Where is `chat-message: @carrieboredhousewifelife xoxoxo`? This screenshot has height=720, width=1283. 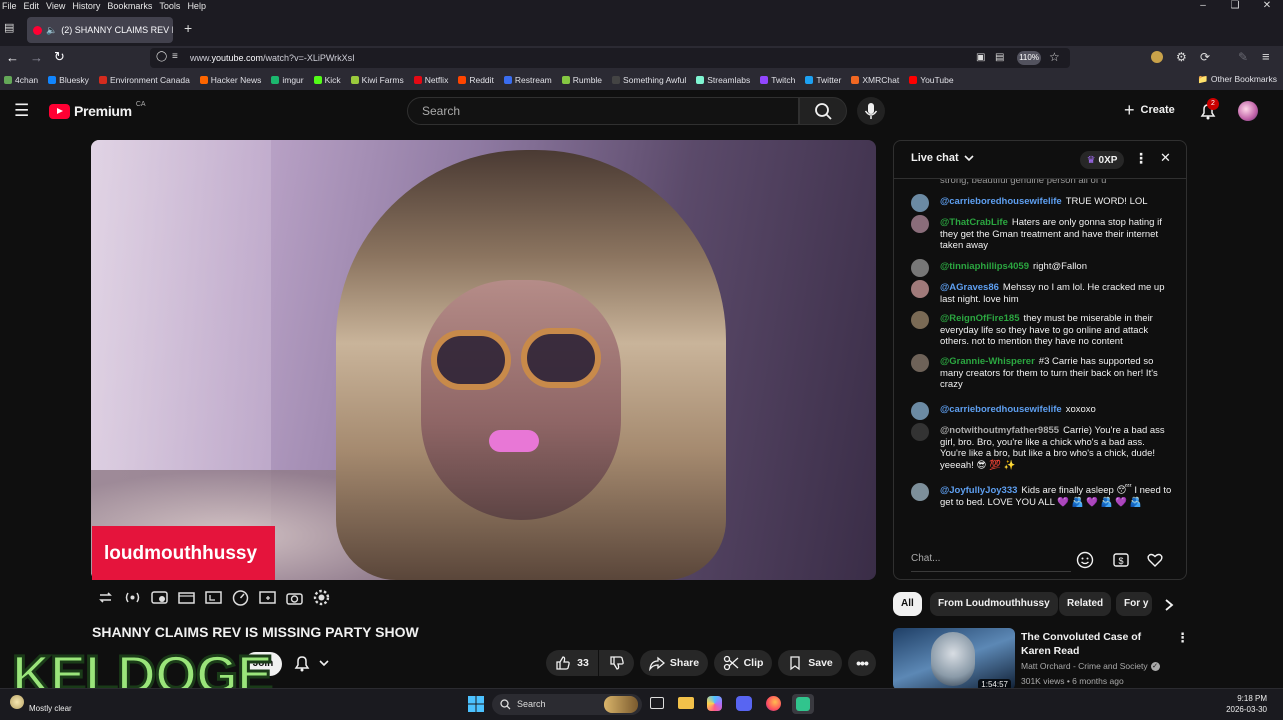
chat-message: @carrieboredhousewifelife xoxoxo is located at coordinates (1056, 410).